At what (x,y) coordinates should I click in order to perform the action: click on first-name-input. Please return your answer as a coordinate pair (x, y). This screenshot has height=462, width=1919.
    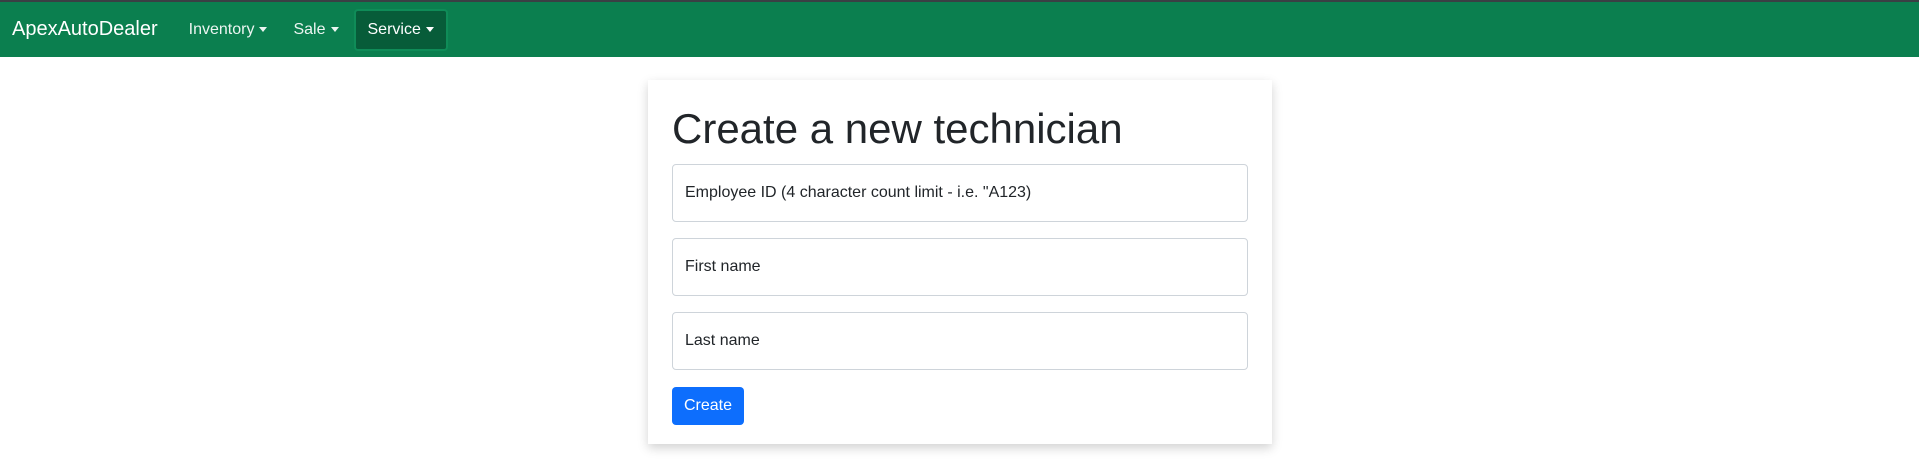
    Looking at the image, I should click on (960, 267).